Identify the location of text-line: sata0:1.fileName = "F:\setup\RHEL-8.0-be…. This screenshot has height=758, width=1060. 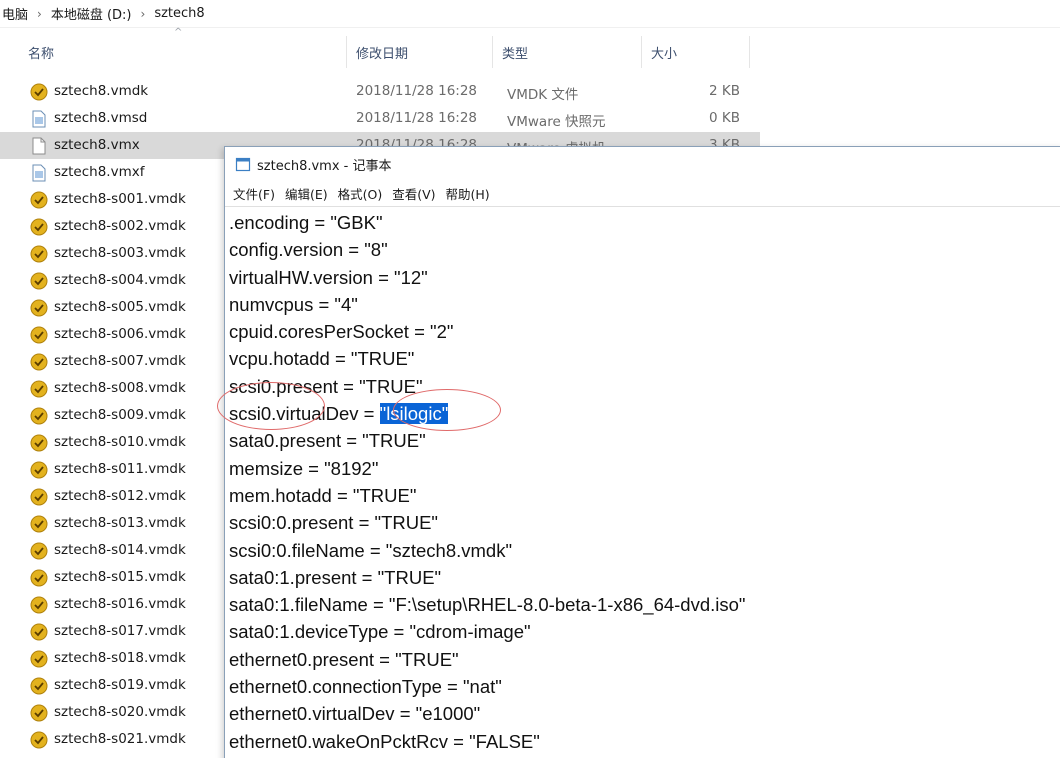
(487, 605).